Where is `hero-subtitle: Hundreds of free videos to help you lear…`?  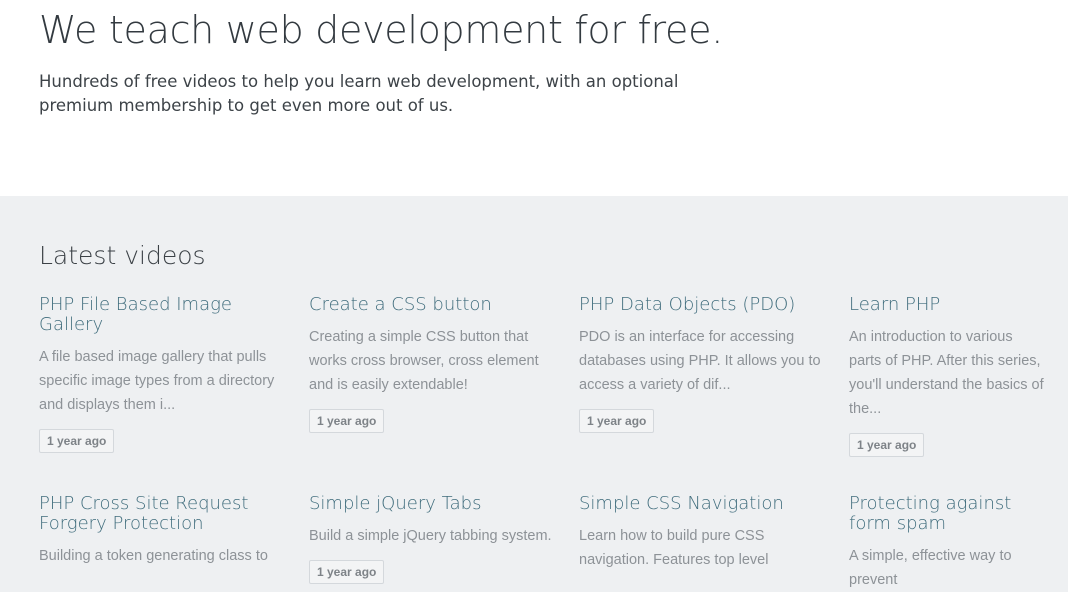 hero-subtitle: Hundreds of free videos to help you lear… is located at coordinates (359, 93).